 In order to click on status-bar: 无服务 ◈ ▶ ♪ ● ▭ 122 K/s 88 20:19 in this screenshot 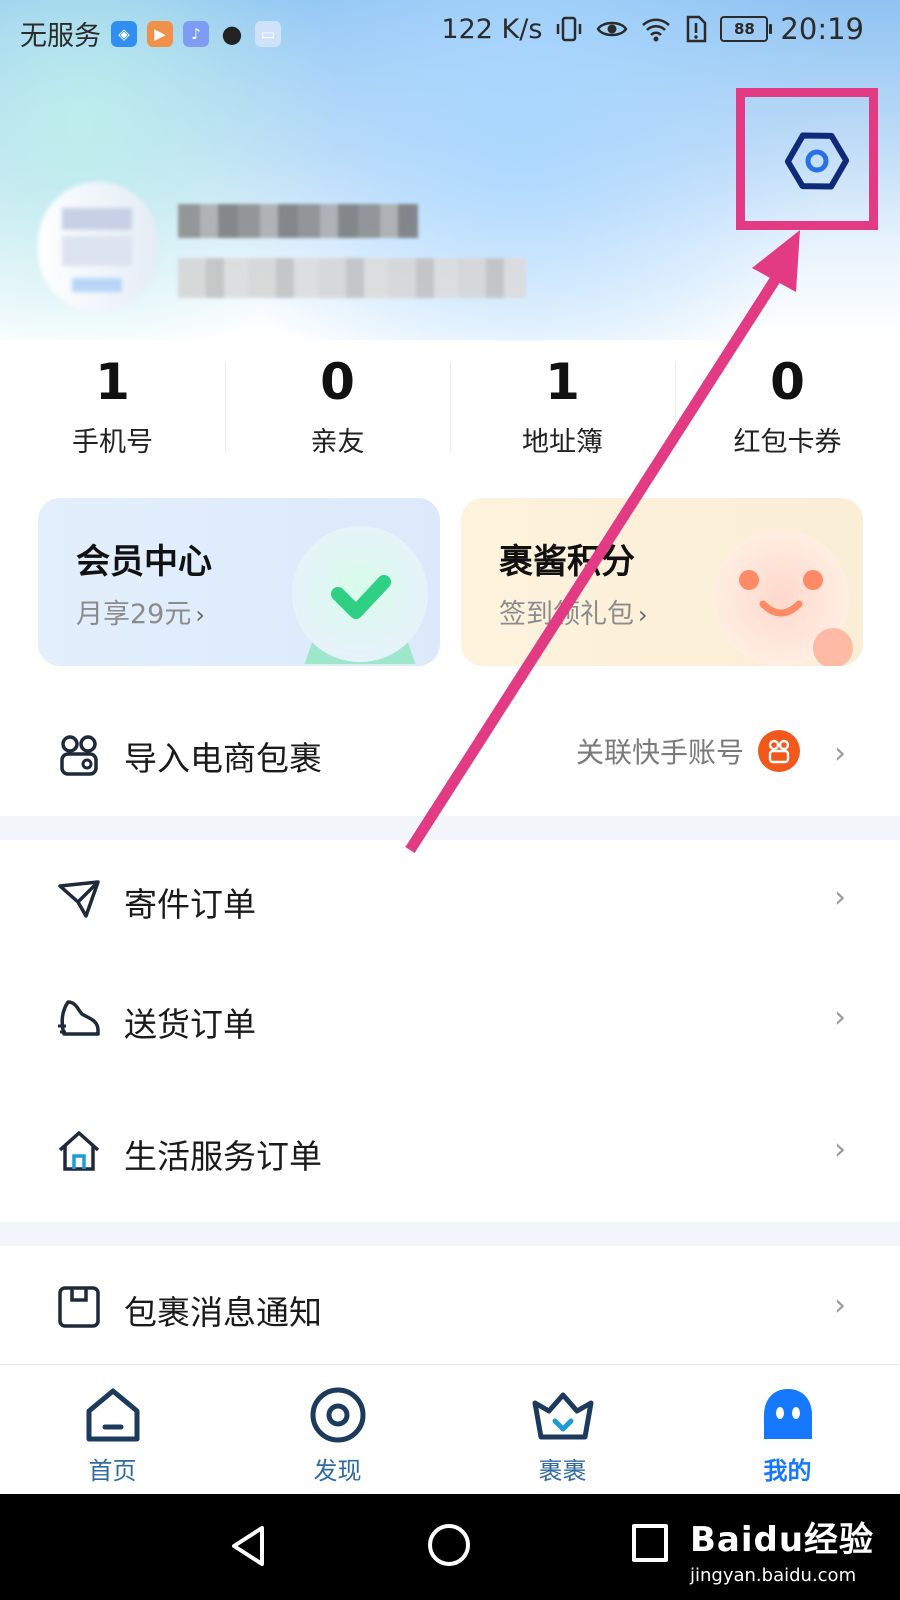, I will do `click(450, 32)`.